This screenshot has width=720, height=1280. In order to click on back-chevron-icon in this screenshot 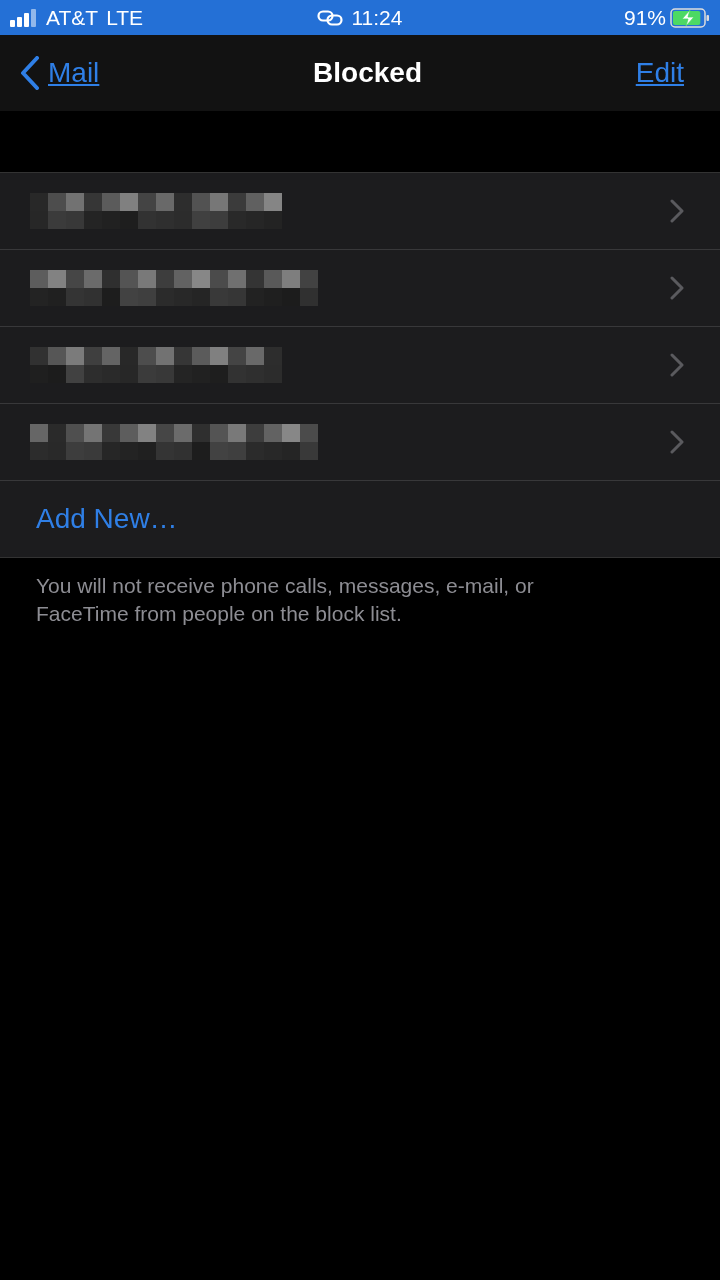, I will do `click(30, 73)`.